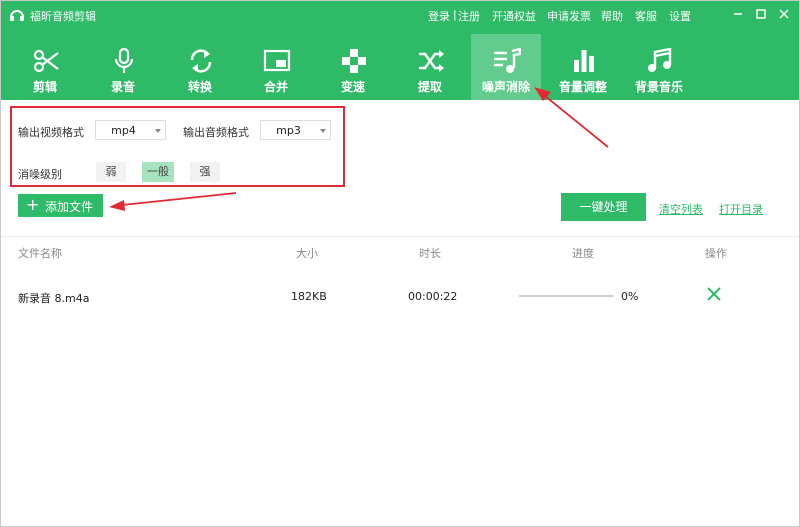 This screenshot has height=527, width=800. Describe the element at coordinates (44, 87) in the screenshot. I see `tool-cut-label: 剪辑` at that location.